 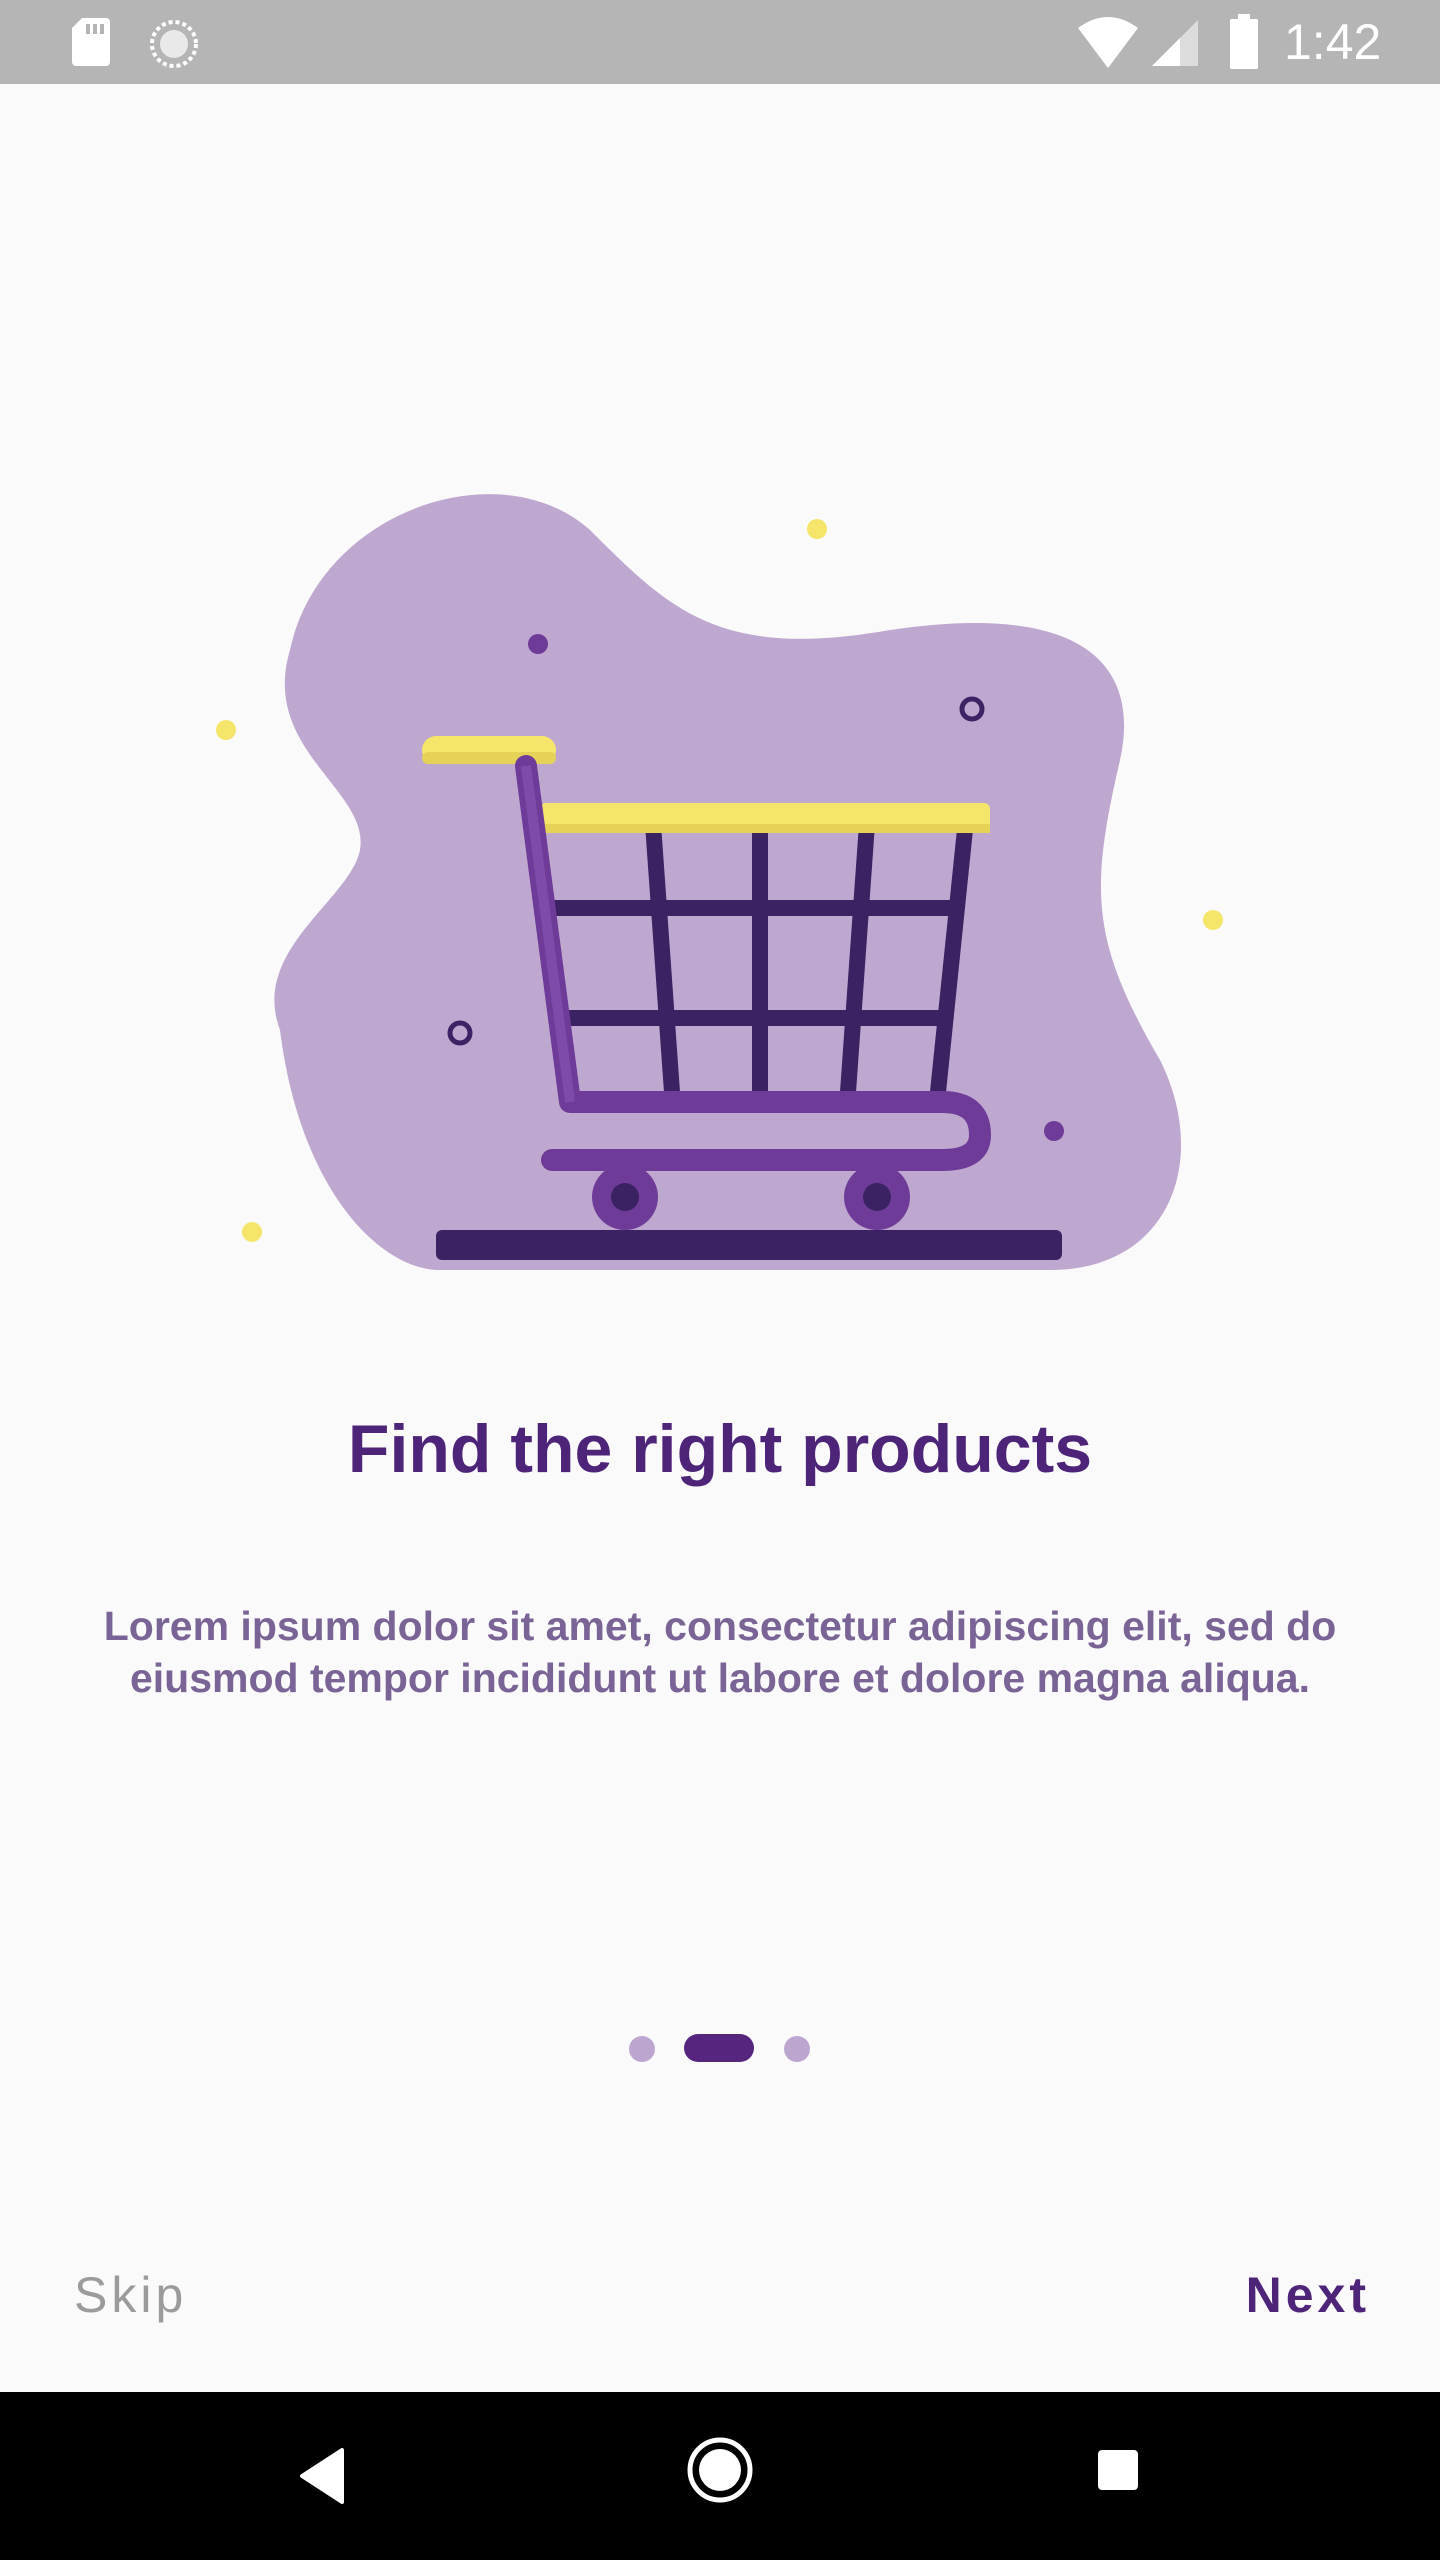 I want to click on onboarding-title: Find the right products, so click(x=720, y=1449).